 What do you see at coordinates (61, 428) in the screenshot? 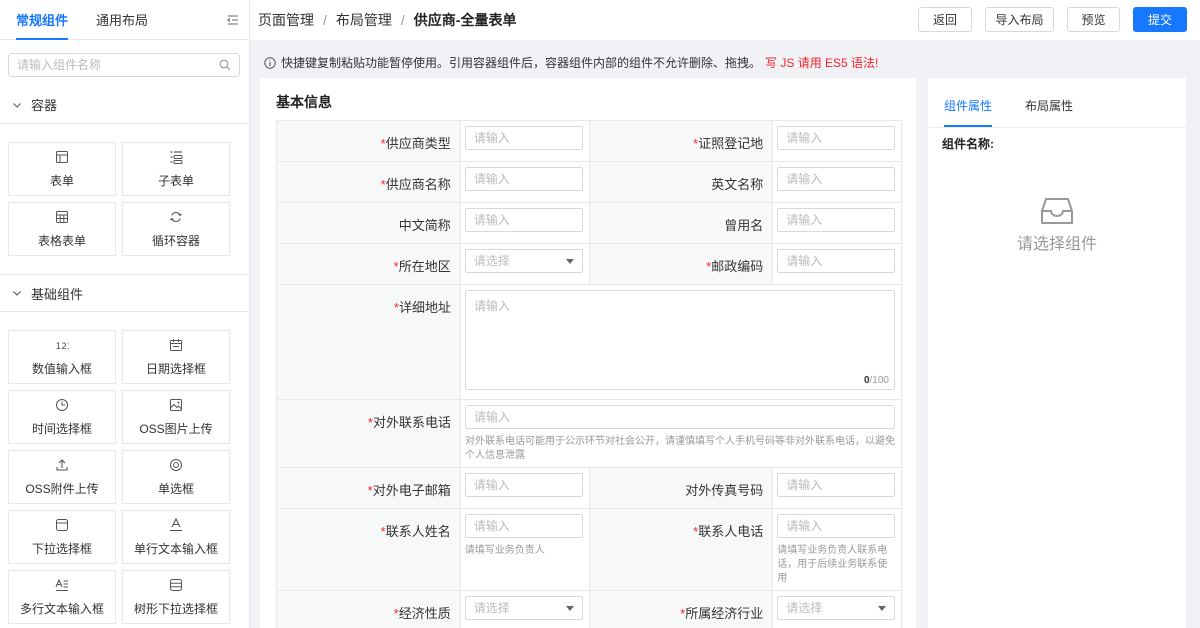
I see `component-label: 时间选择框` at bounding box center [61, 428].